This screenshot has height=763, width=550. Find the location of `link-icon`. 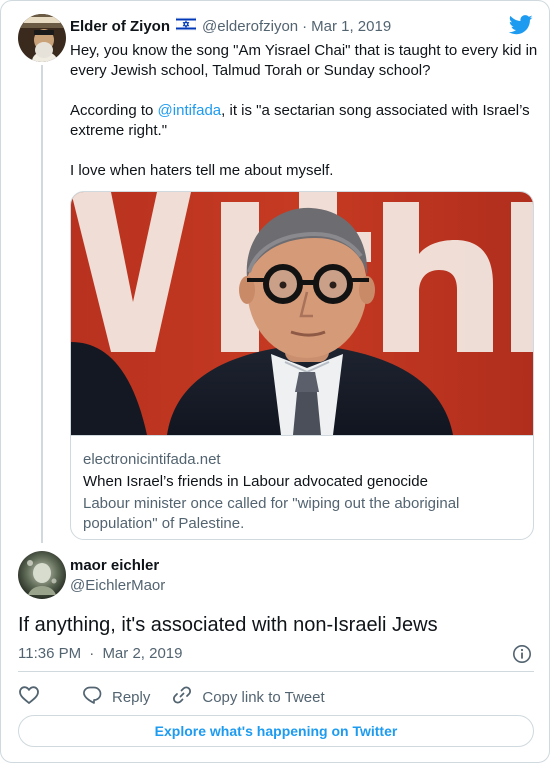

link-icon is located at coordinates (187, 697).